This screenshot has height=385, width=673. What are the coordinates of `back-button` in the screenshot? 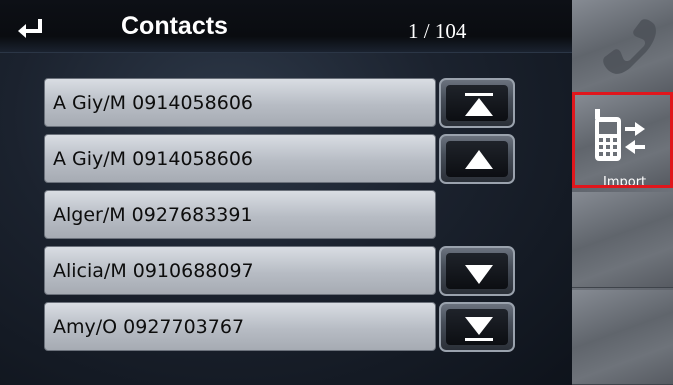 It's located at (31, 29).